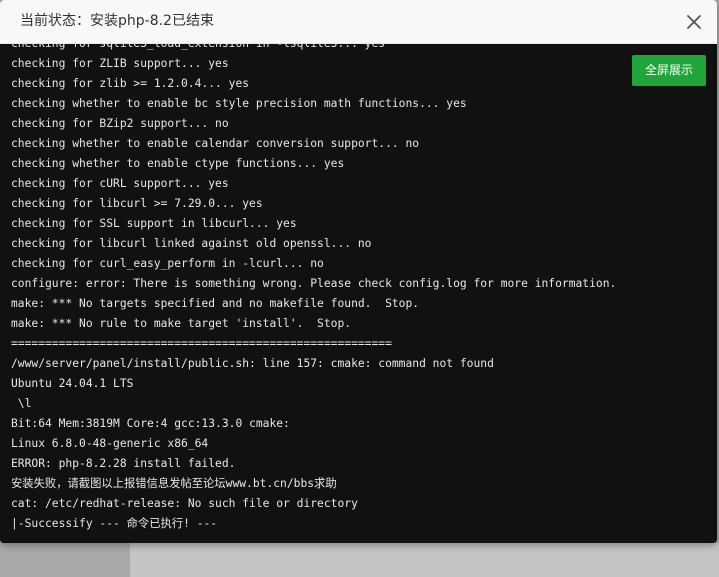  I want to click on close-button, so click(694, 22).